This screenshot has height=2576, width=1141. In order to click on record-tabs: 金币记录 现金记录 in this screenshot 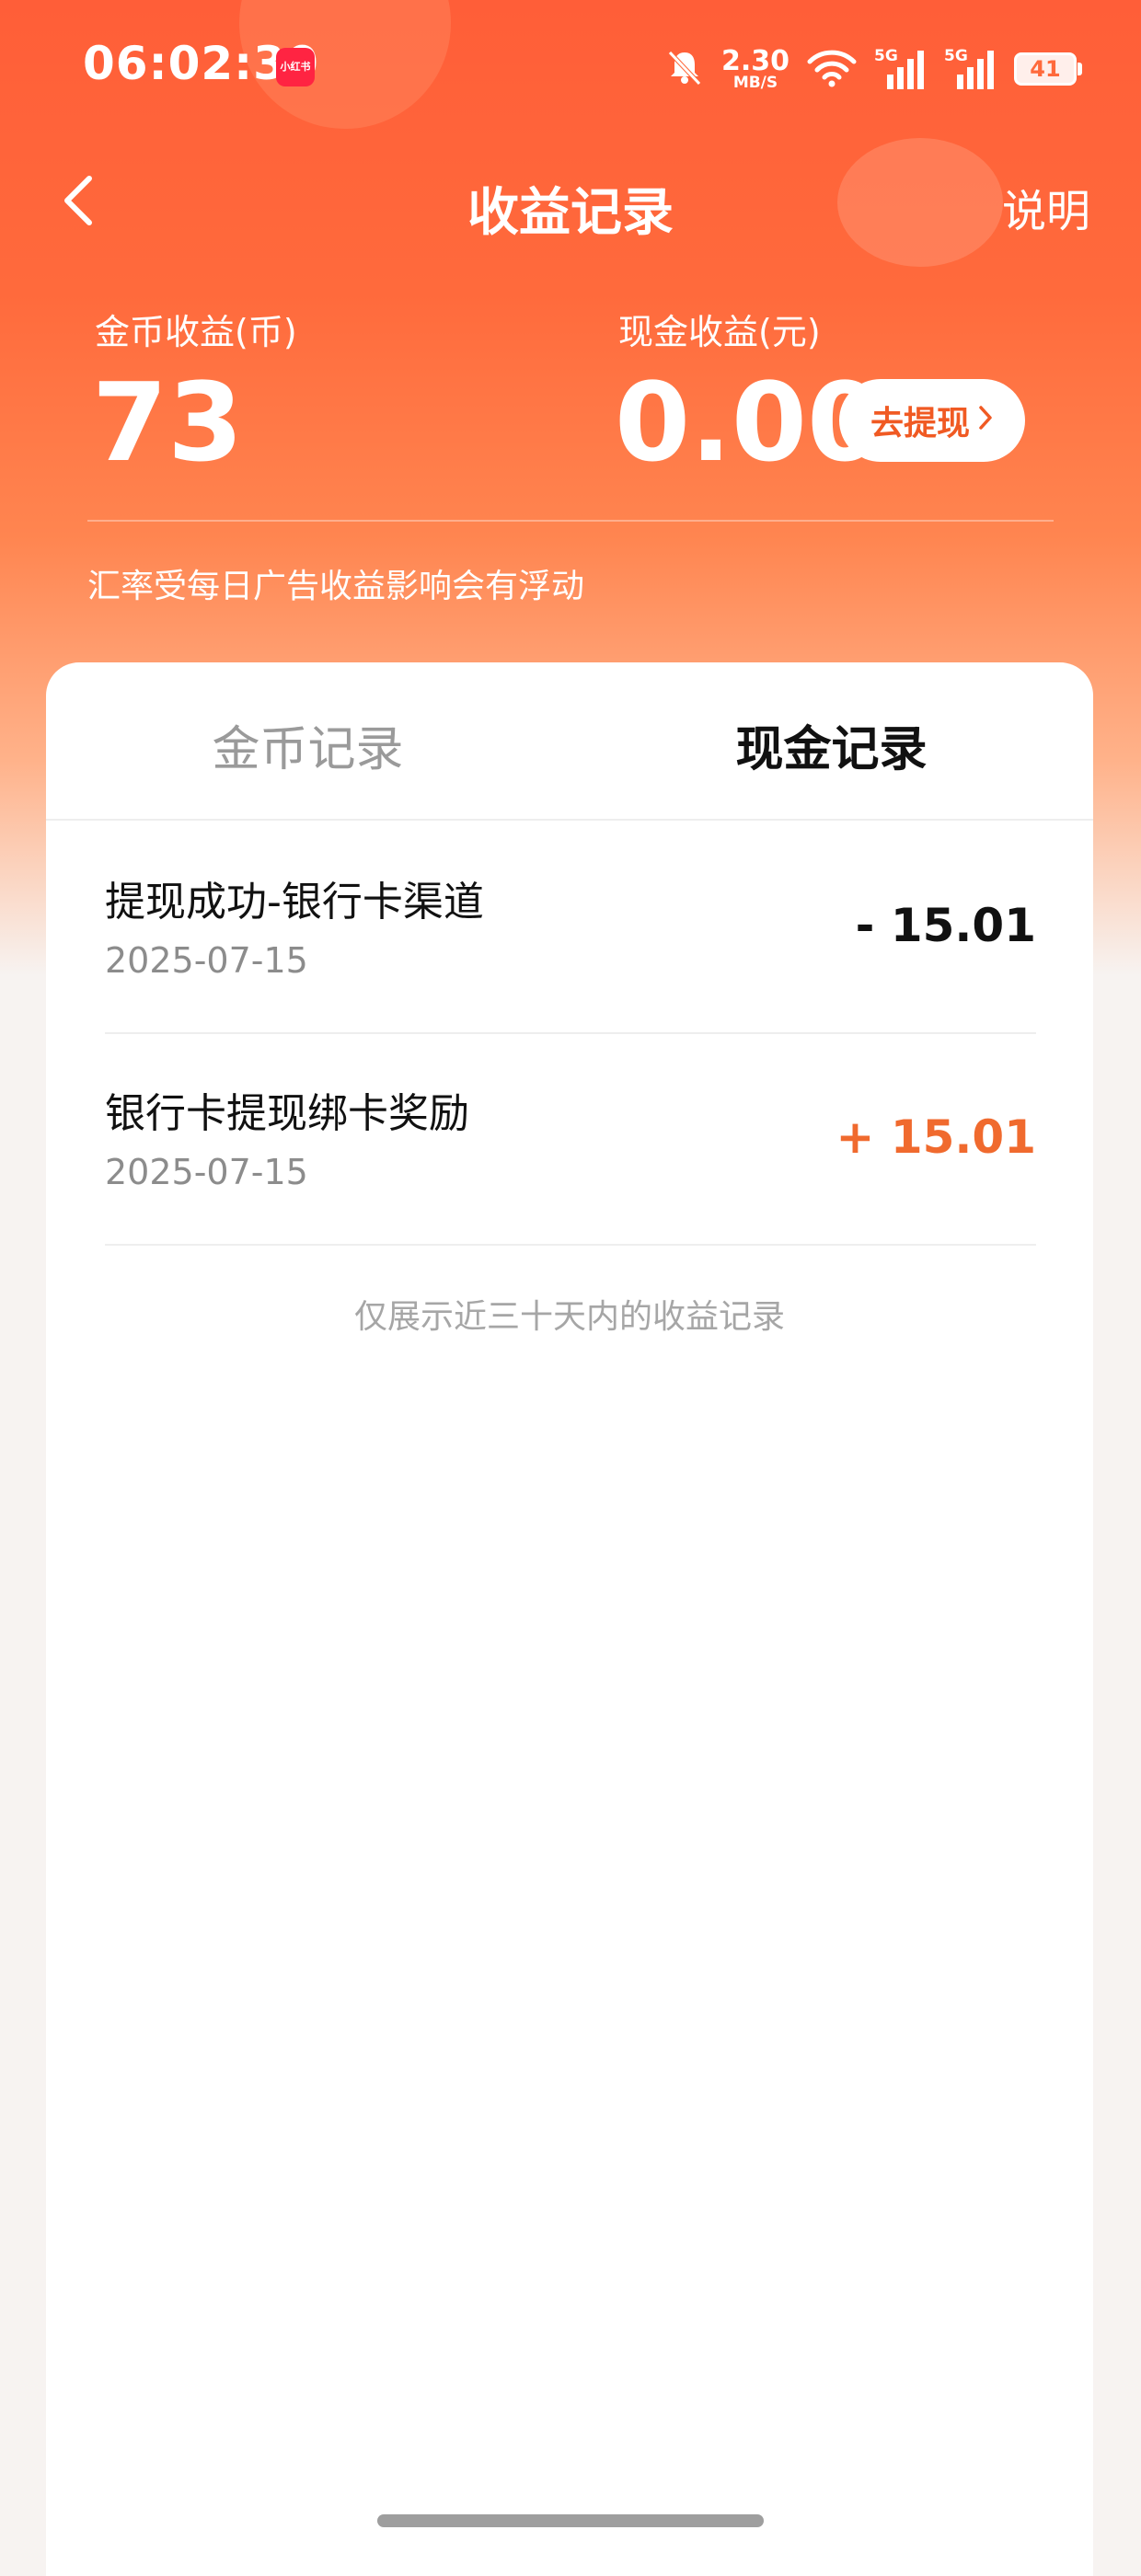, I will do `click(569, 741)`.